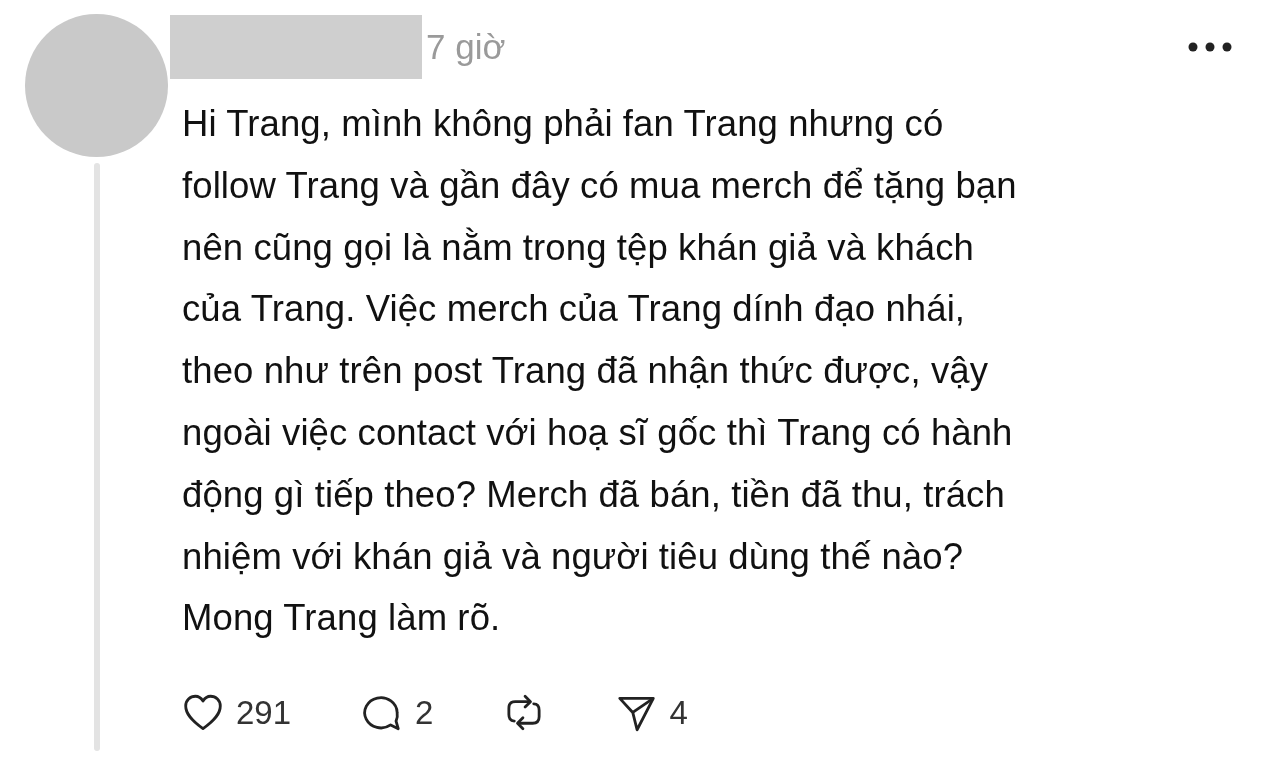 This screenshot has width=1280, height=774. What do you see at coordinates (651, 713) in the screenshot?
I see `share-button: 4` at bounding box center [651, 713].